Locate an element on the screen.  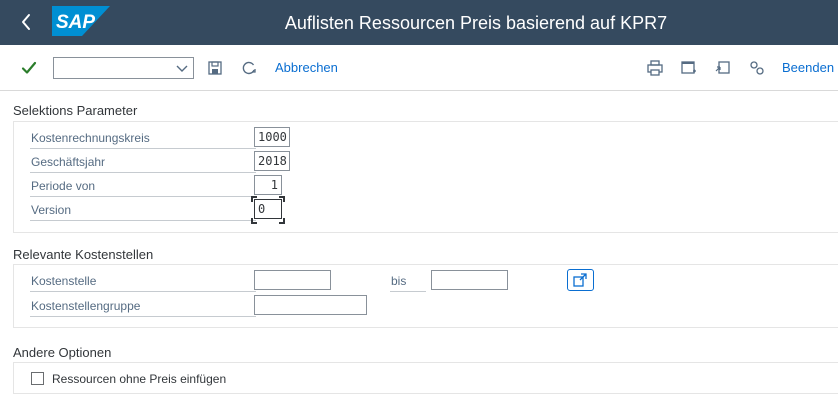
field-label: Kostenstellengruppe is located at coordinates (86, 306).